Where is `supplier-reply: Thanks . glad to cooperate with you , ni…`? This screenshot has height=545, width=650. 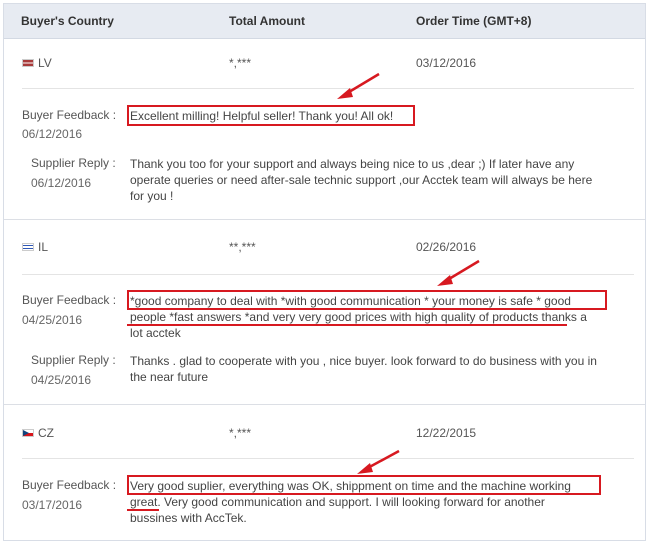 supplier-reply: Thanks . glad to cooperate with you , ni… is located at coordinates (363, 369).